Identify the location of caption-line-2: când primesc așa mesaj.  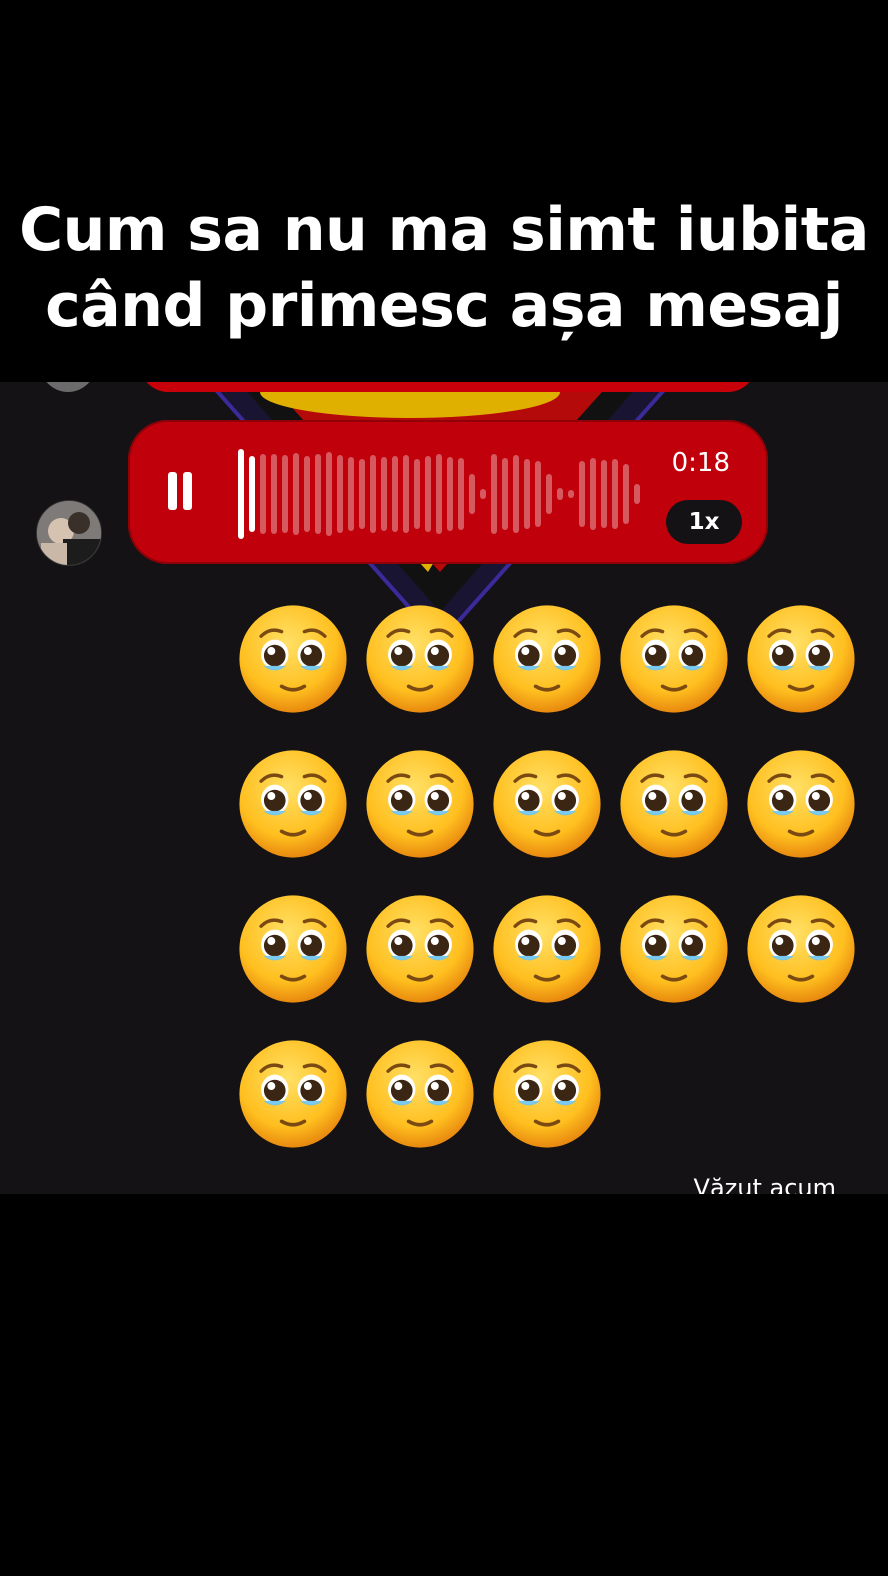
(444, 306).